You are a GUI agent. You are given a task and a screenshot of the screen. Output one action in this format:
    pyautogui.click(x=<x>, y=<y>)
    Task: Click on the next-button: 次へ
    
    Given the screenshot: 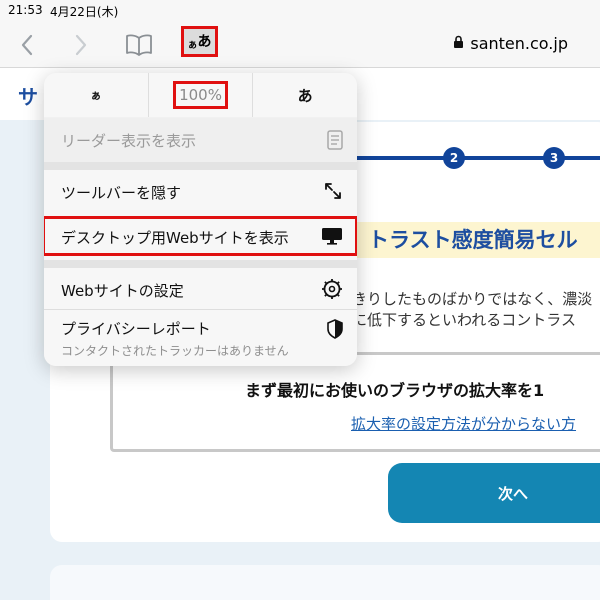 What is the action you would take?
    pyautogui.click(x=494, y=493)
    